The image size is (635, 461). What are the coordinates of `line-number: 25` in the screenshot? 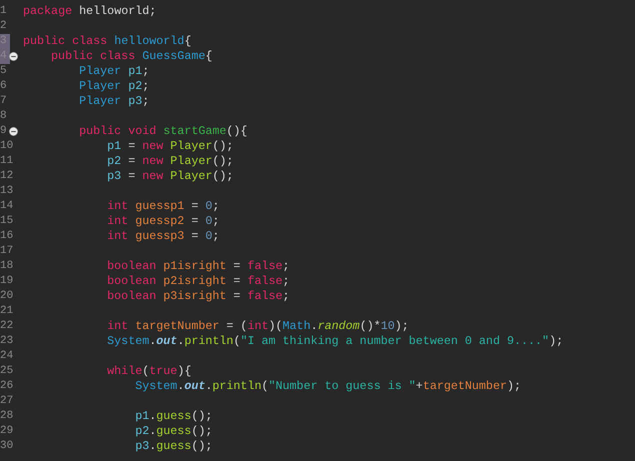 It's located at (7, 371).